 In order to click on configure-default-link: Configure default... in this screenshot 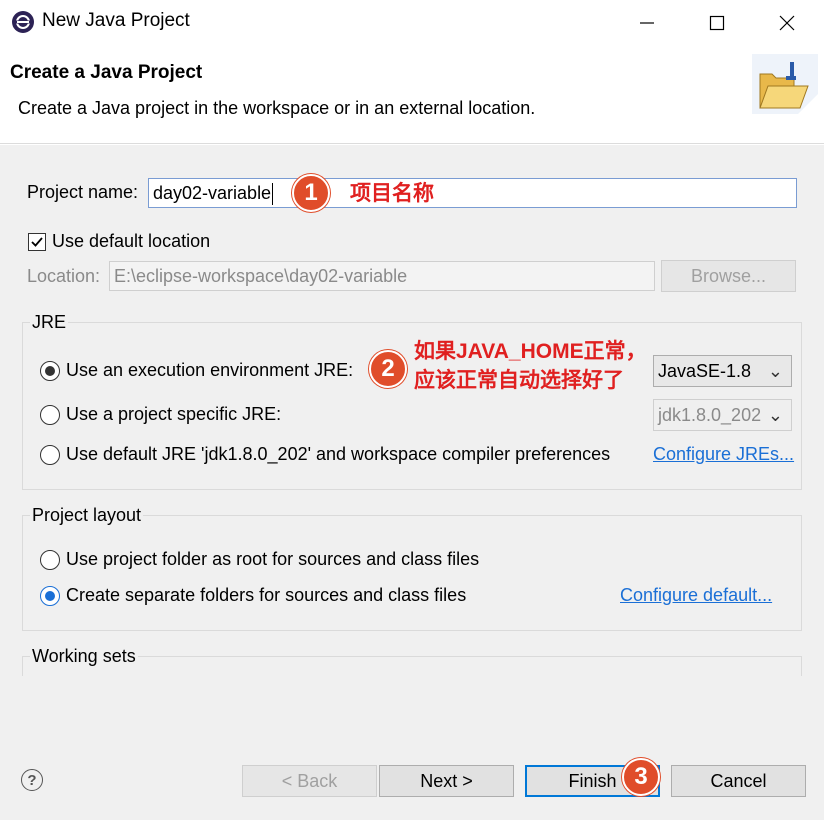, I will do `click(696, 595)`.